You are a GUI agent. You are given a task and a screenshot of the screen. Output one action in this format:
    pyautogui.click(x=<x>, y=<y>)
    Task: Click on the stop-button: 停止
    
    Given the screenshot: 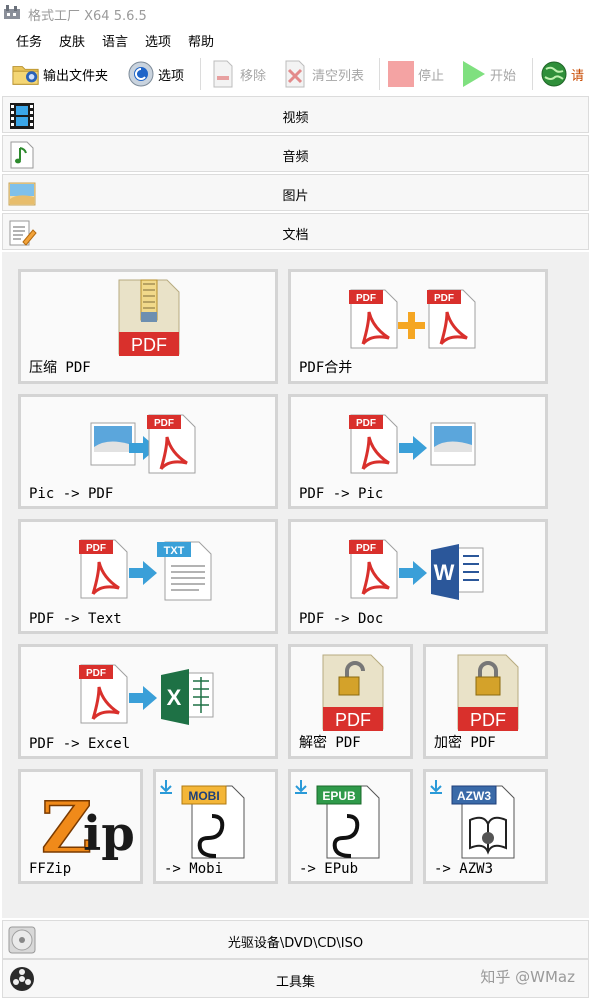 What is the action you would take?
    pyautogui.click(x=415, y=74)
    